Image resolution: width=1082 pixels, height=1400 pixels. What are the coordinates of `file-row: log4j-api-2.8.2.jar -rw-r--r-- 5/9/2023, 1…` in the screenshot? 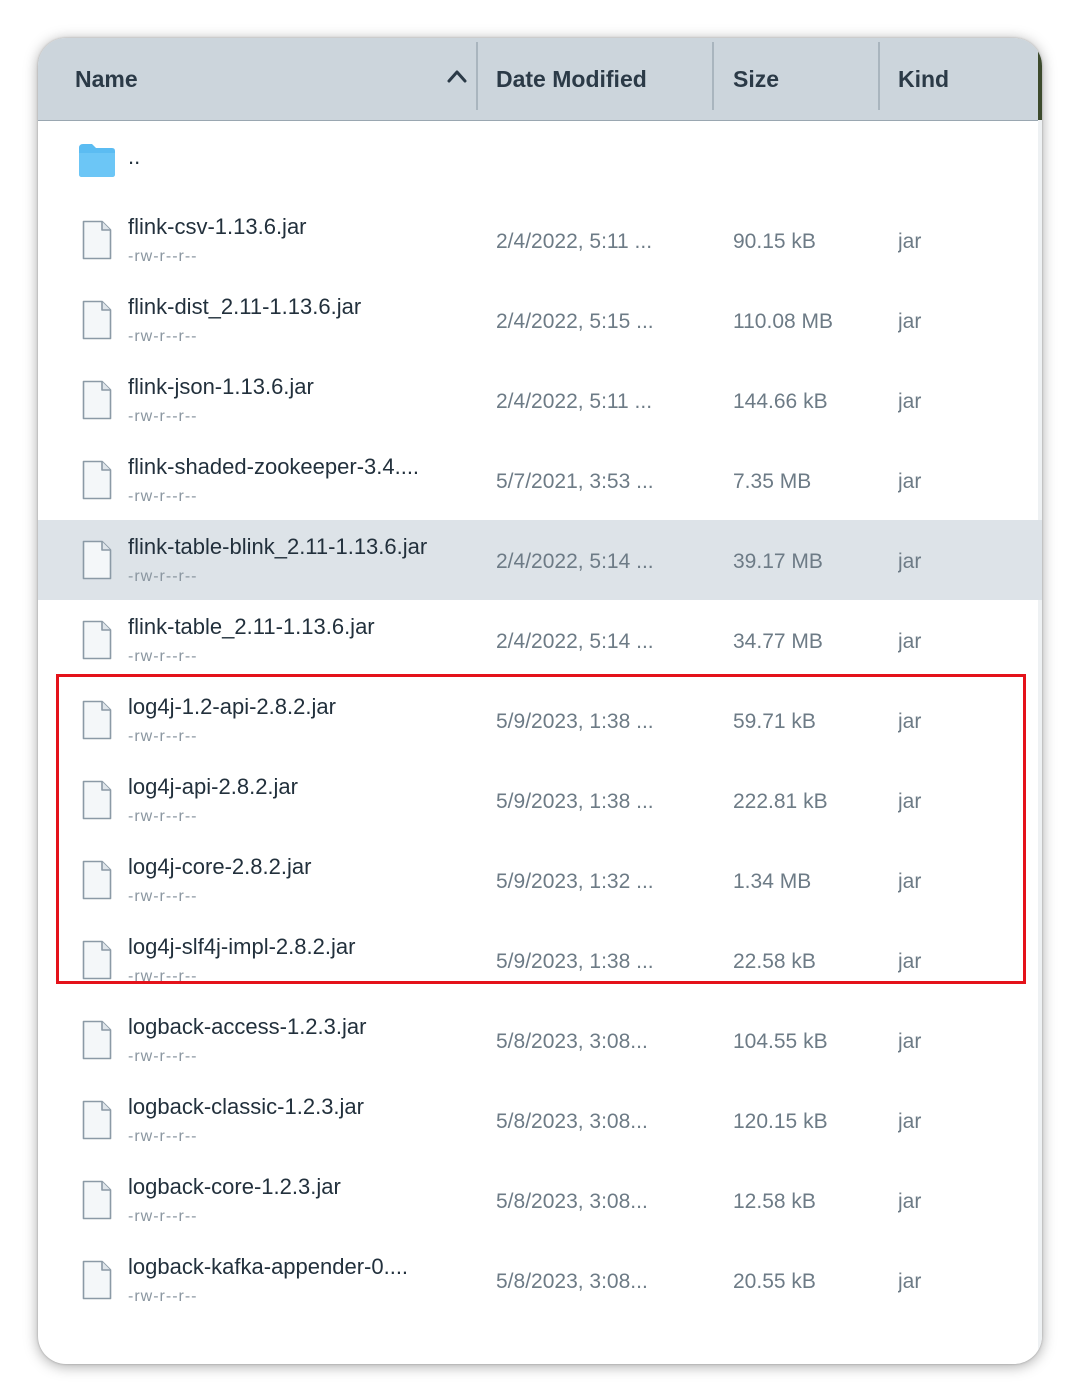 It's located at (540, 800).